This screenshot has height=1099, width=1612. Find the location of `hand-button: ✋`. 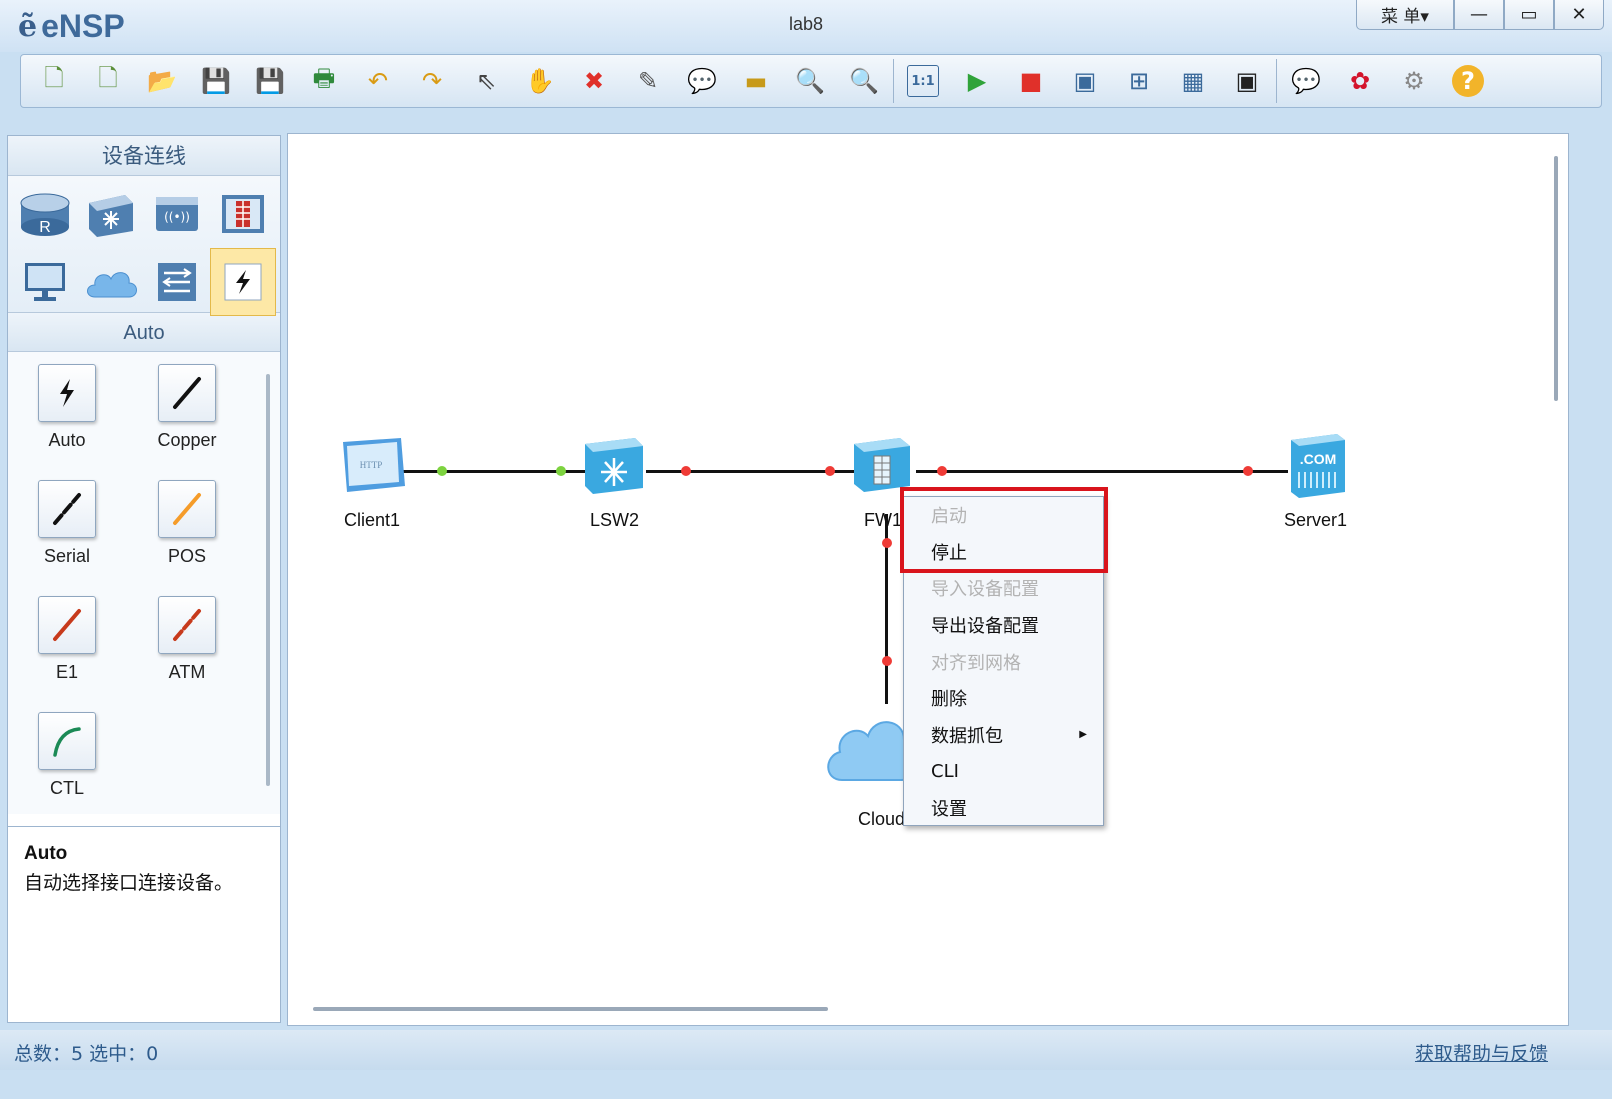

hand-button: ✋ is located at coordinates (540, 81).